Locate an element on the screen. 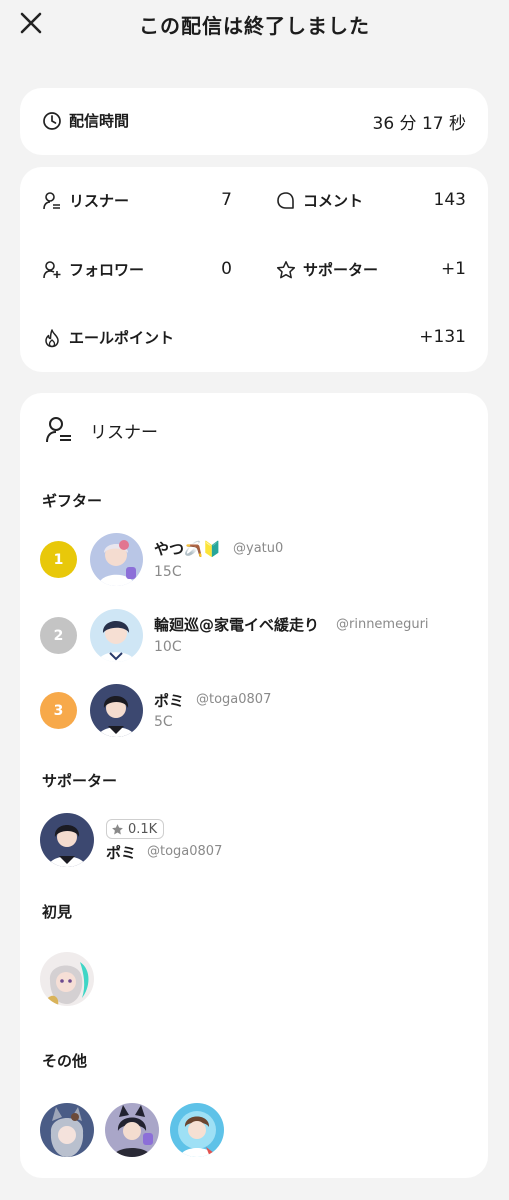 The width and height of the screenshot is (509, 1200). listeners-section-title: リスナー is located at coordinates (124, 432).